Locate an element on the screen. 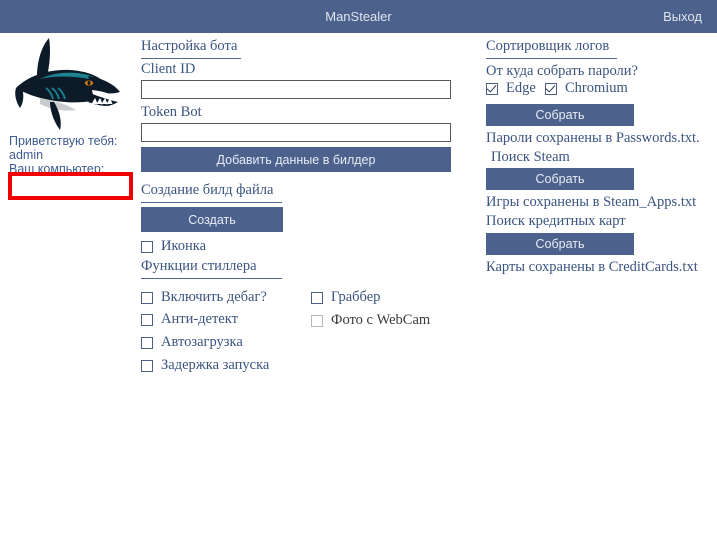 Image resolution: width=717 pixels, height=543 pixels. build-file-heading: Создание билд файла is located at coordinates (211, 192).